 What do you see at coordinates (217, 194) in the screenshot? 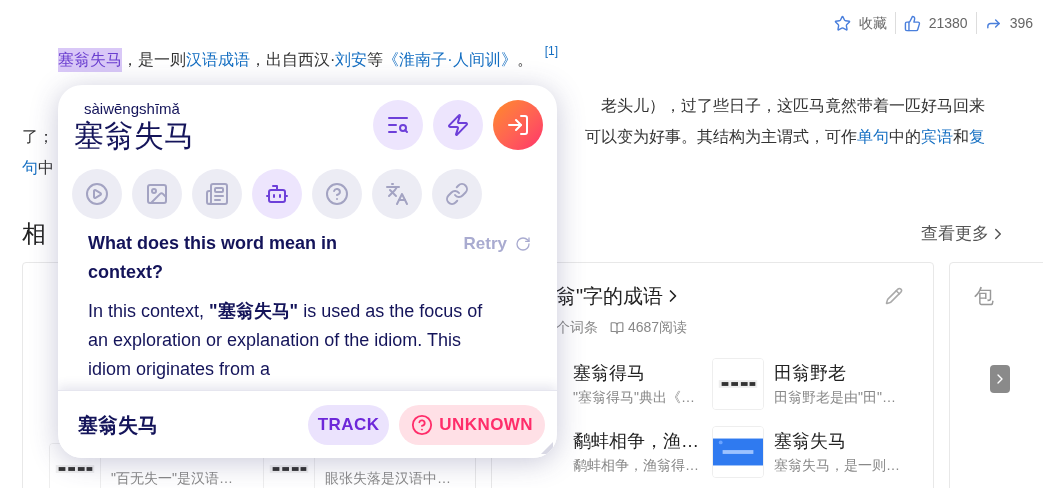
I see `article-icon` at bounding box center [217, 194].